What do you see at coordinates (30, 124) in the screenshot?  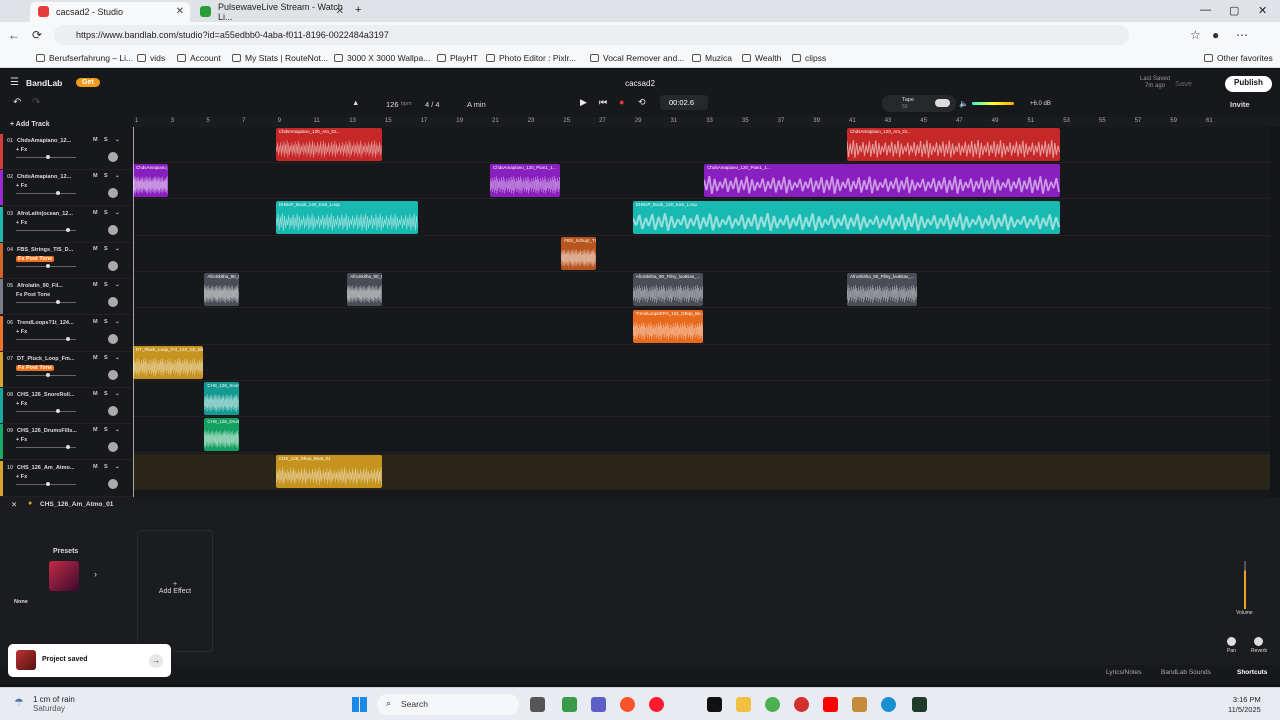 I see `add-track-button: + Add Track` at bounding box center [30, 124].